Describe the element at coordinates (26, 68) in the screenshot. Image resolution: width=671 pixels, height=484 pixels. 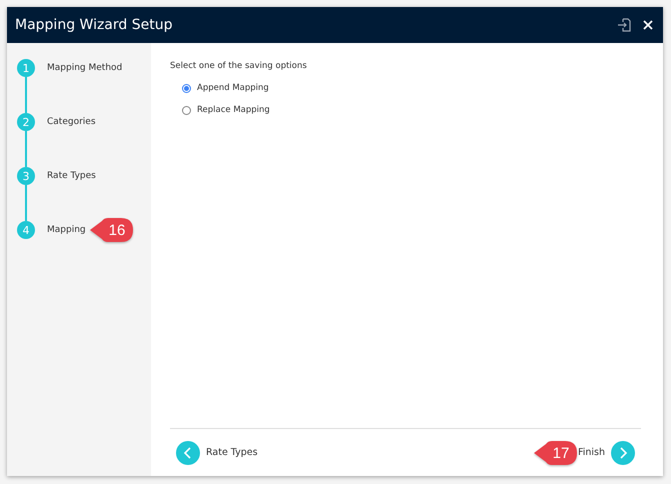
I see `step-number: 1` at that location.